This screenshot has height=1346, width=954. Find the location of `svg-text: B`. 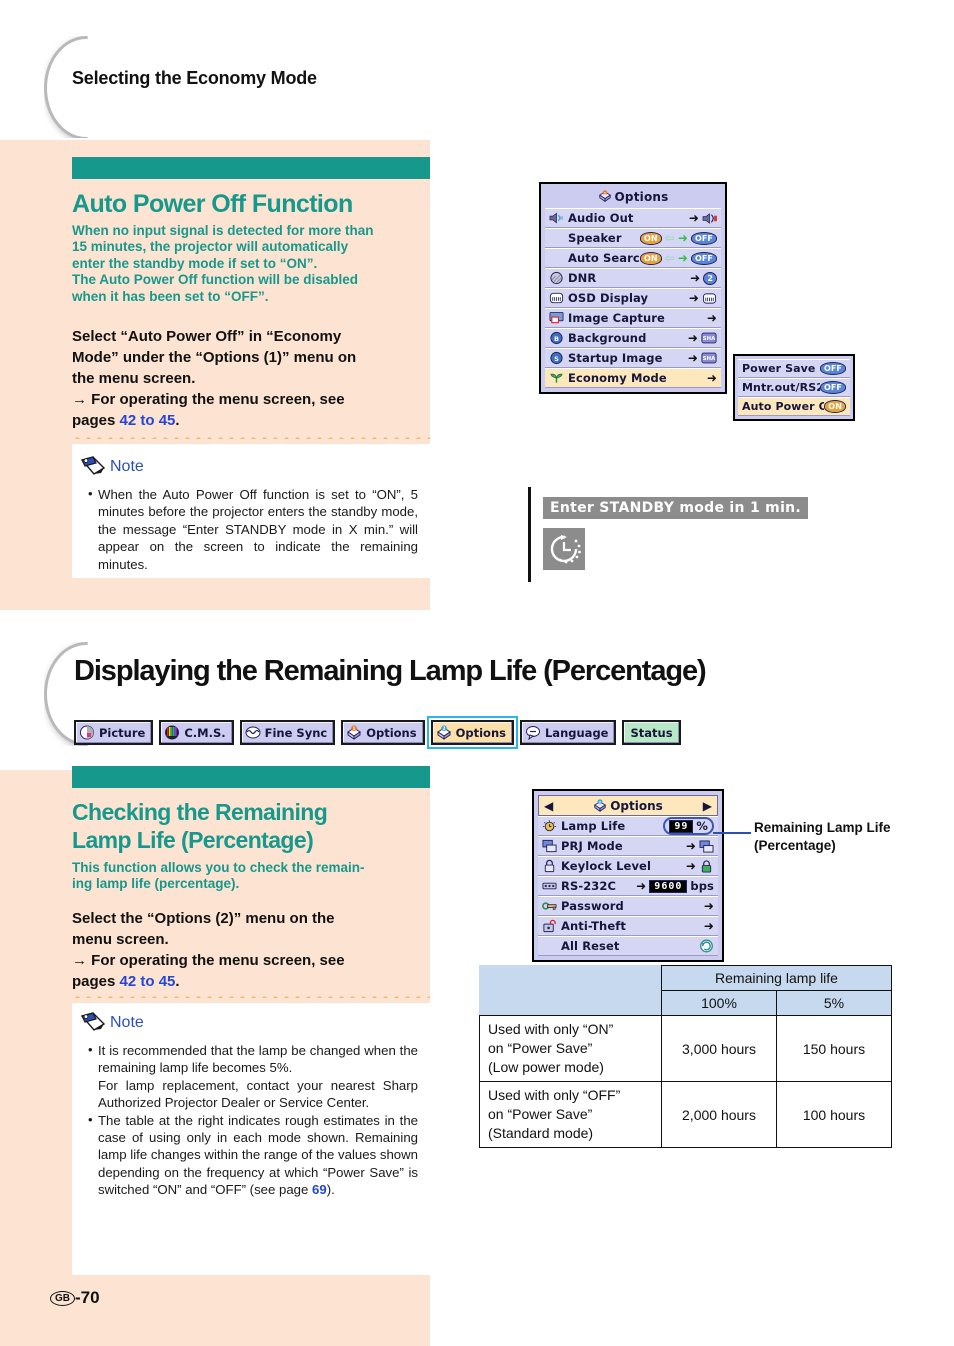

svg-text: B is located at coordinates (556, 339).